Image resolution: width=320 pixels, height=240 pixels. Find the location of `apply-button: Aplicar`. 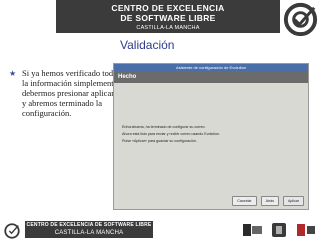

apply-button: Aplicar is located at coordinates (293, 201).